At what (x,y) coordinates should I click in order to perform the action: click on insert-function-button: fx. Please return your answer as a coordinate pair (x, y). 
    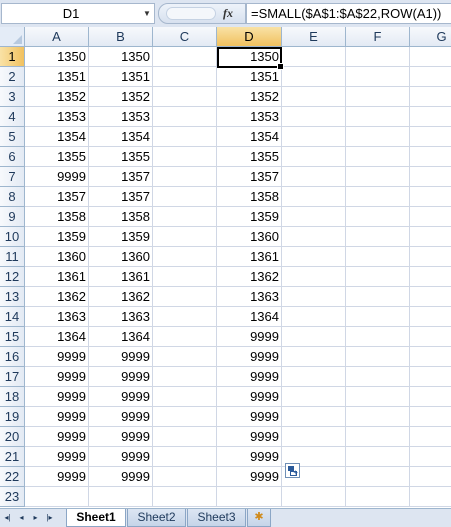
    Looking at the image, I should click on (228, 13).